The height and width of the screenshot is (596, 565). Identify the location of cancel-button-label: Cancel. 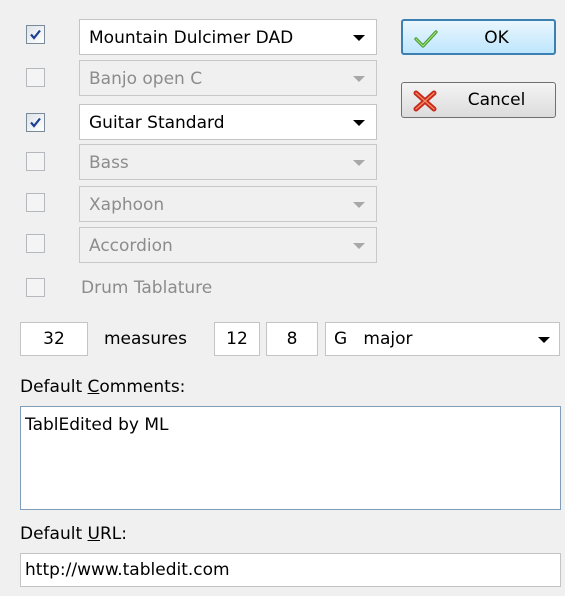
(496, 100).